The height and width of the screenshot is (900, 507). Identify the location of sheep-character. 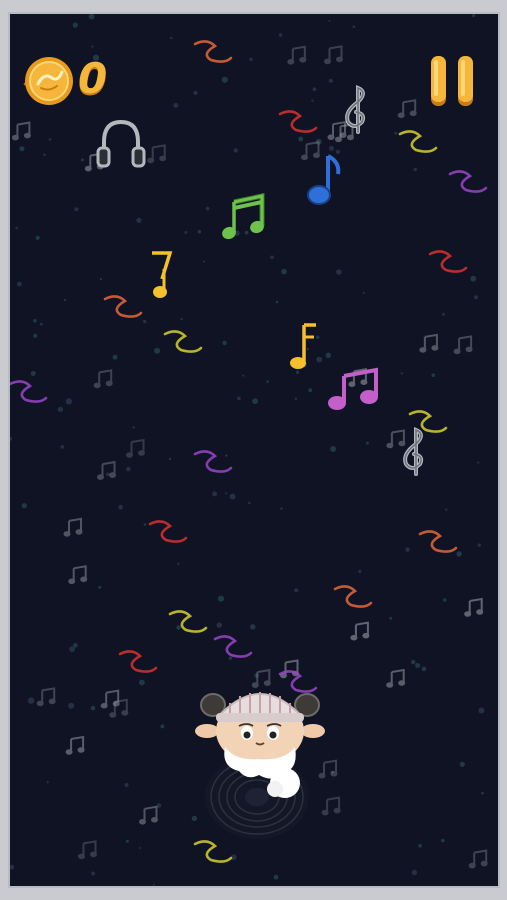
(255, 754).